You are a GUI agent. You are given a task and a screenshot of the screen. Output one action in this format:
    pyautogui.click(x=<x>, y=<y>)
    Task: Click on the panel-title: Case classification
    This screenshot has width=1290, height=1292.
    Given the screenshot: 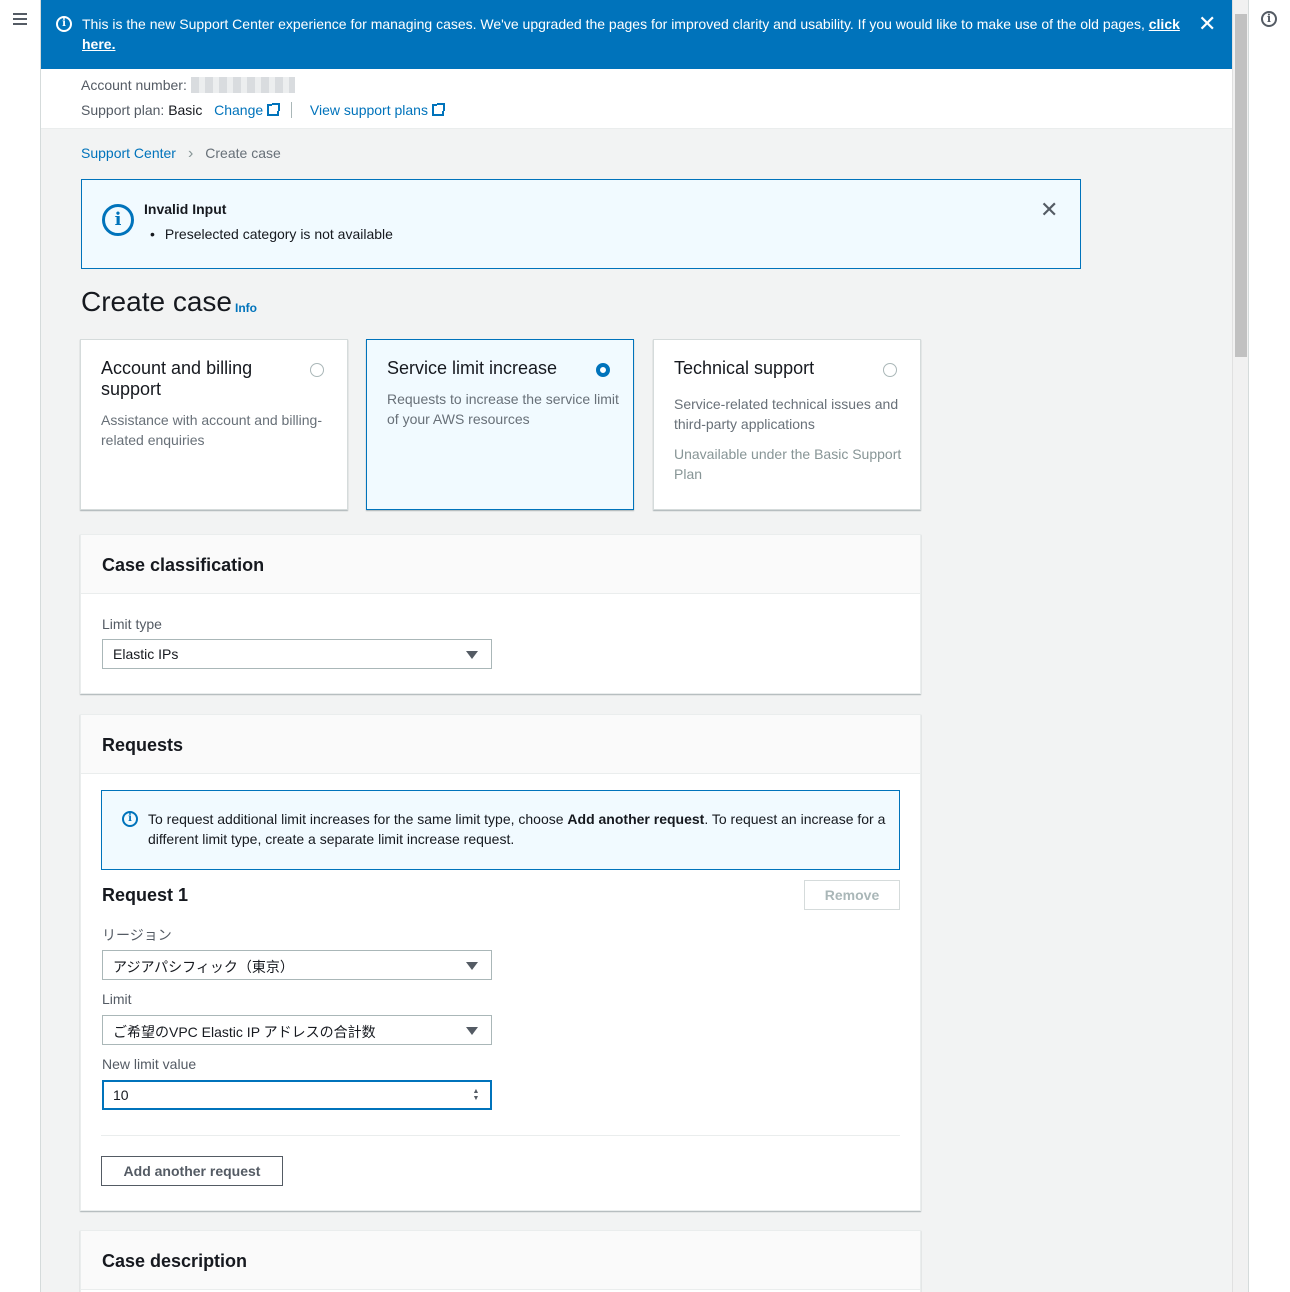 What is the action you would take?
    pyautogui.click(x=183, y=565)
    